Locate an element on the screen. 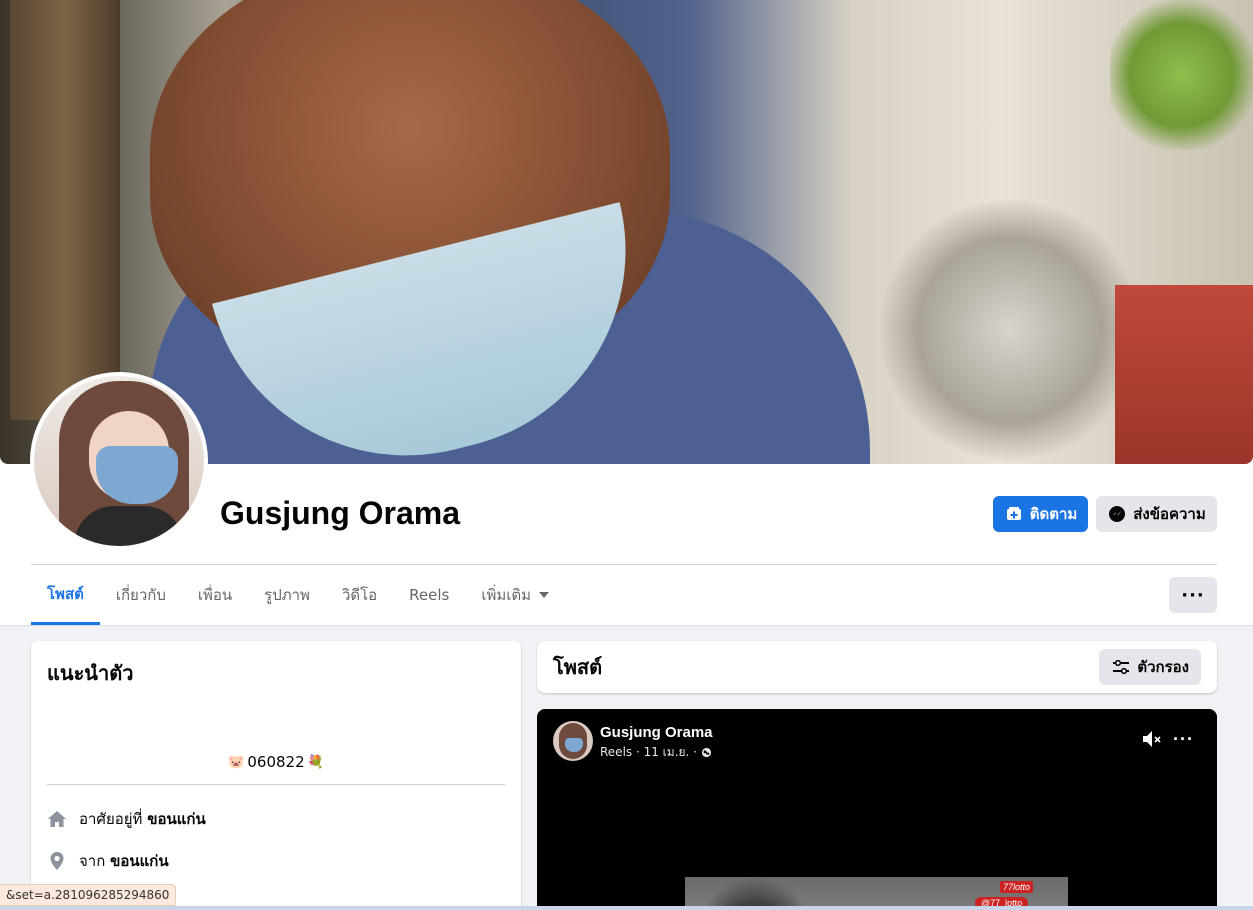 The height and width of the screenshot is (910, 1253). from-value: ขอนแก่น is located at coordinates (139, 861).